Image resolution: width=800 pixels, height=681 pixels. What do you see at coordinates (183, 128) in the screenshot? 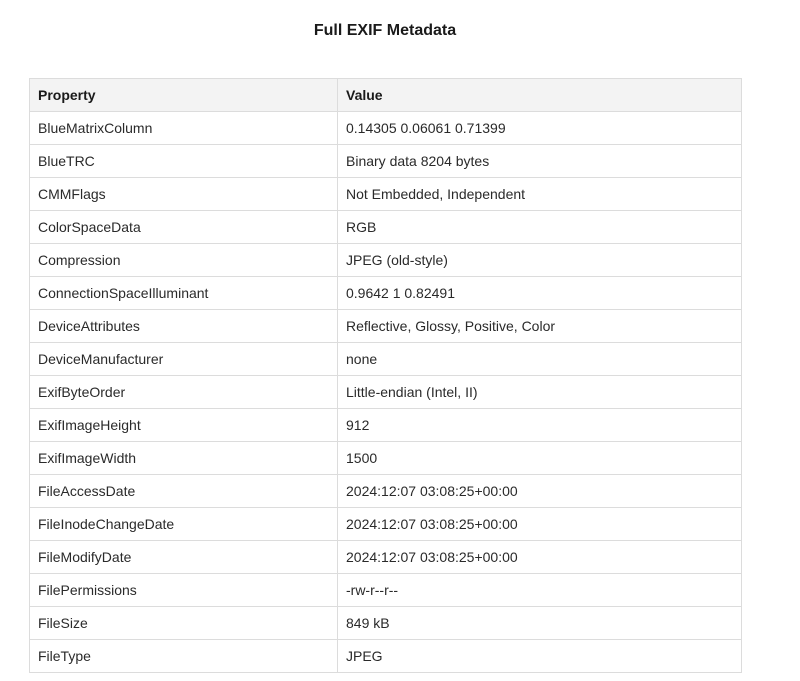
I see `cell-property: BlueMatrixColumn` at bounding box center [183, 128].